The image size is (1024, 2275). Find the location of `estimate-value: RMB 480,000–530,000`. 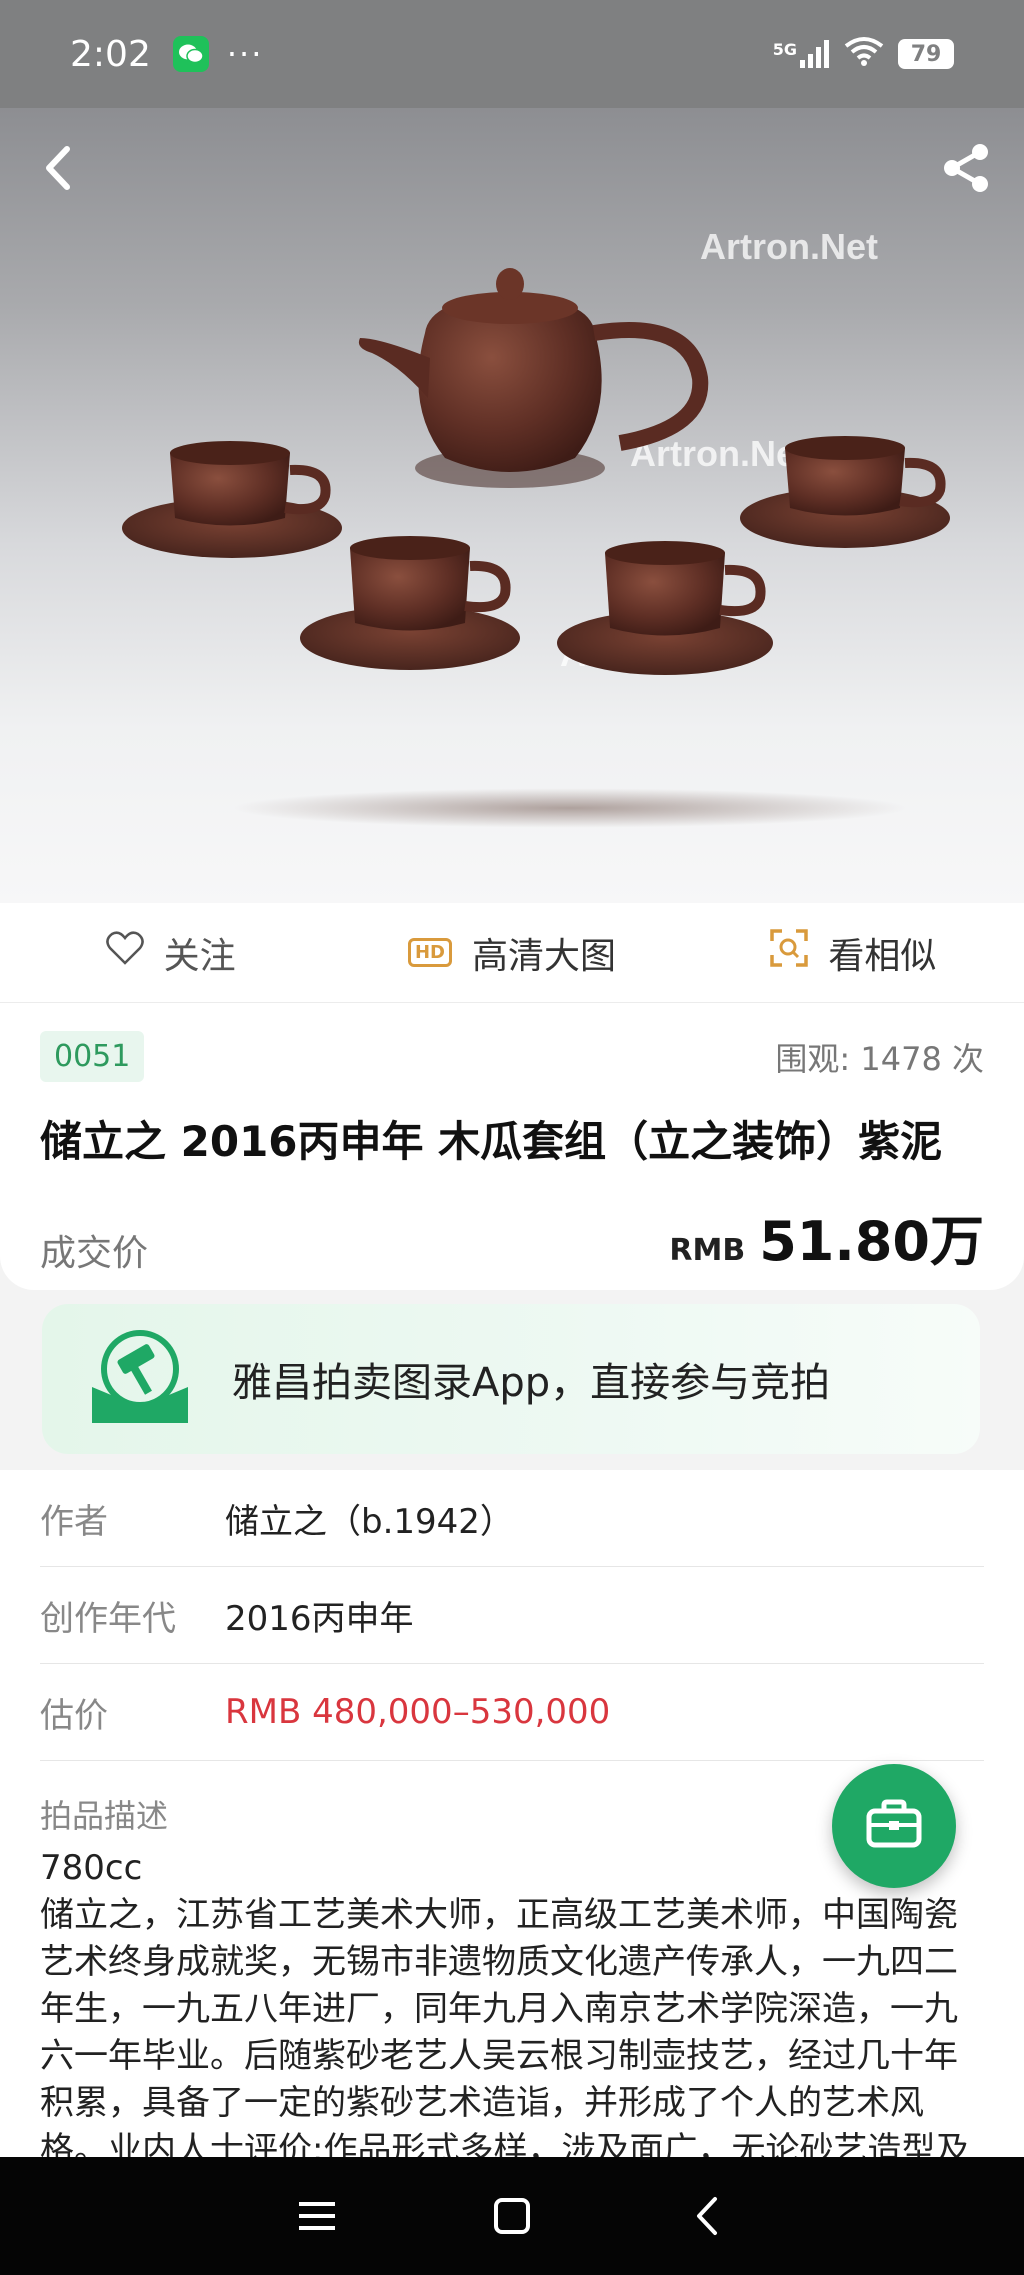

estimate-value: RMB 480,000–530,000 is located at coordinates (418, 1712).